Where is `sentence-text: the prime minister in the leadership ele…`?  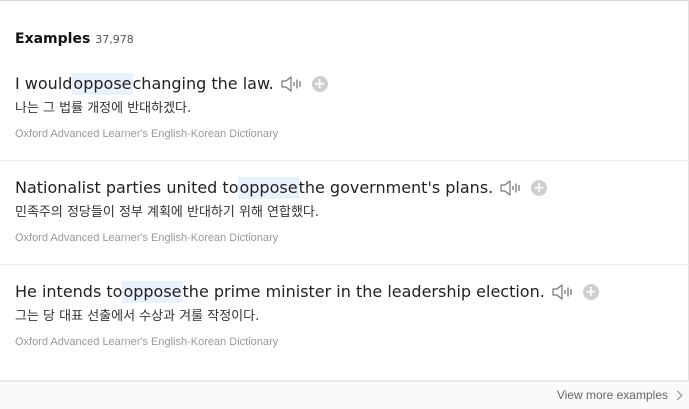 sentence-text: the prime minister in the leadership ele… is located at coordinates (363, 291).